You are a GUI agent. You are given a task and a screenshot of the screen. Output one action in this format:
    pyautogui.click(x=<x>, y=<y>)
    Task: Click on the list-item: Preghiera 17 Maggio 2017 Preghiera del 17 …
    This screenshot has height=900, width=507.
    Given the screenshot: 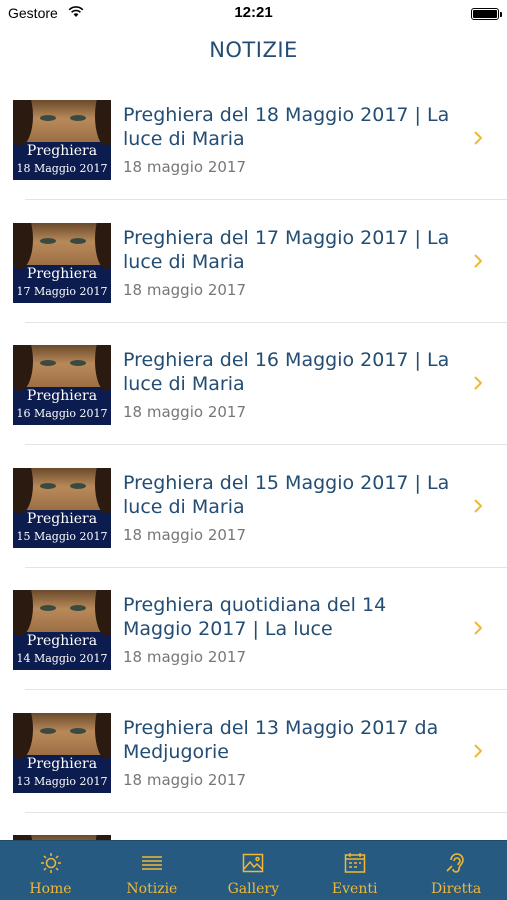 What is the action you would take?
    pyautogui.click(x=253, y=262)
    